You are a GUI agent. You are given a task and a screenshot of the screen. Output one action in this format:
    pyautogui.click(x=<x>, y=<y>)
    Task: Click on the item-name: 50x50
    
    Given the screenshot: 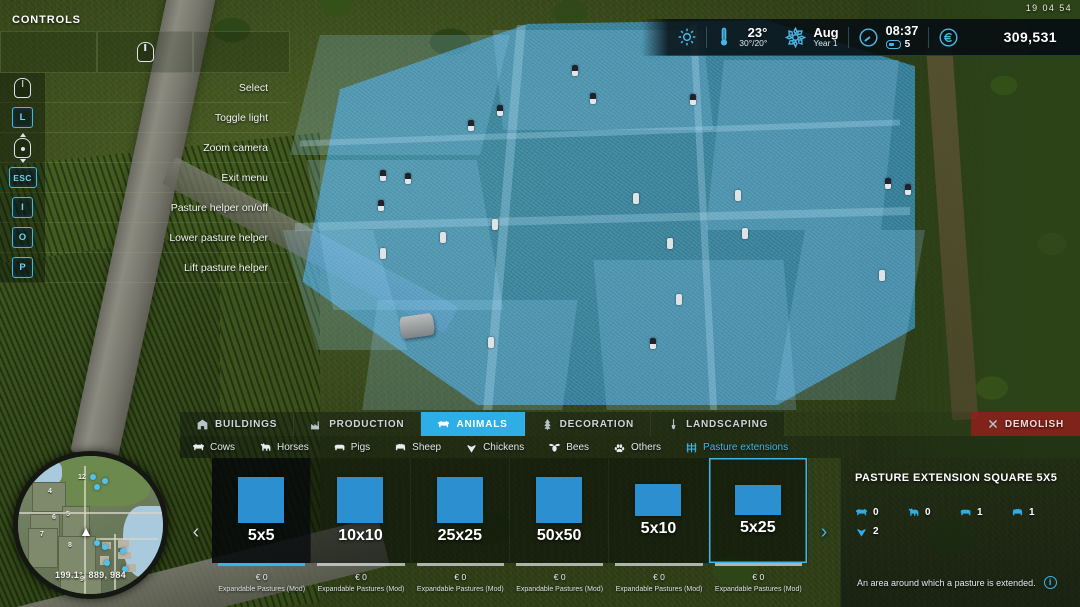 What is the action you would take?
    pyautogui.click(x=559, y=535)
    